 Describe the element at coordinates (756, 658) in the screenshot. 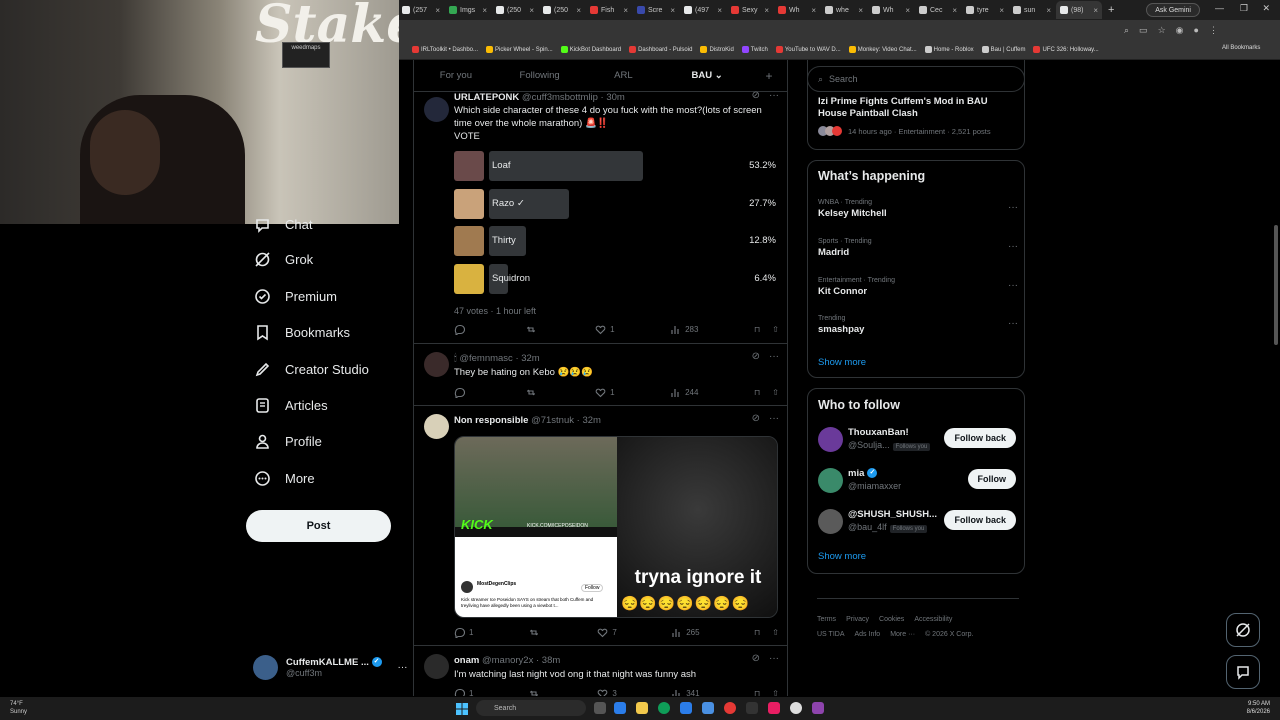

I see `grok-icon: ⊘` at that location.